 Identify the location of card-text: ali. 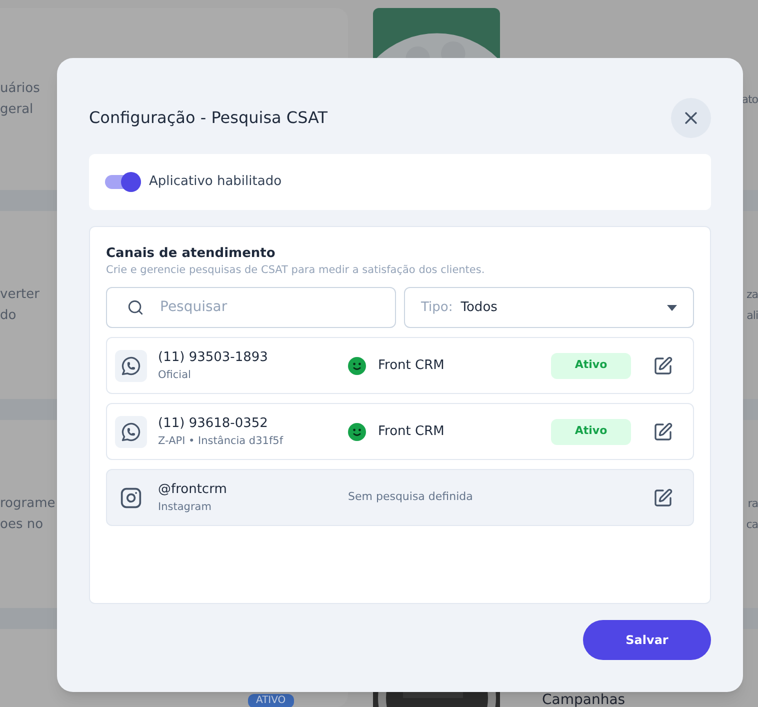
(752, 316).